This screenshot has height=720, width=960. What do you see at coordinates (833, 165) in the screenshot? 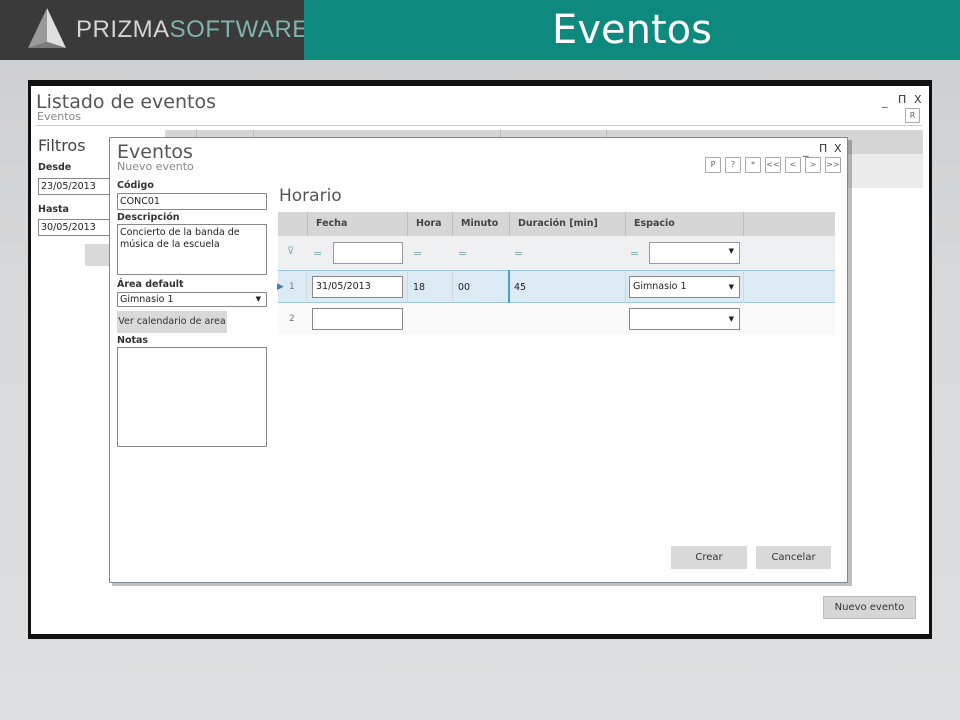
I see `nav-last-button: >>` at bounding box center [833, 165].